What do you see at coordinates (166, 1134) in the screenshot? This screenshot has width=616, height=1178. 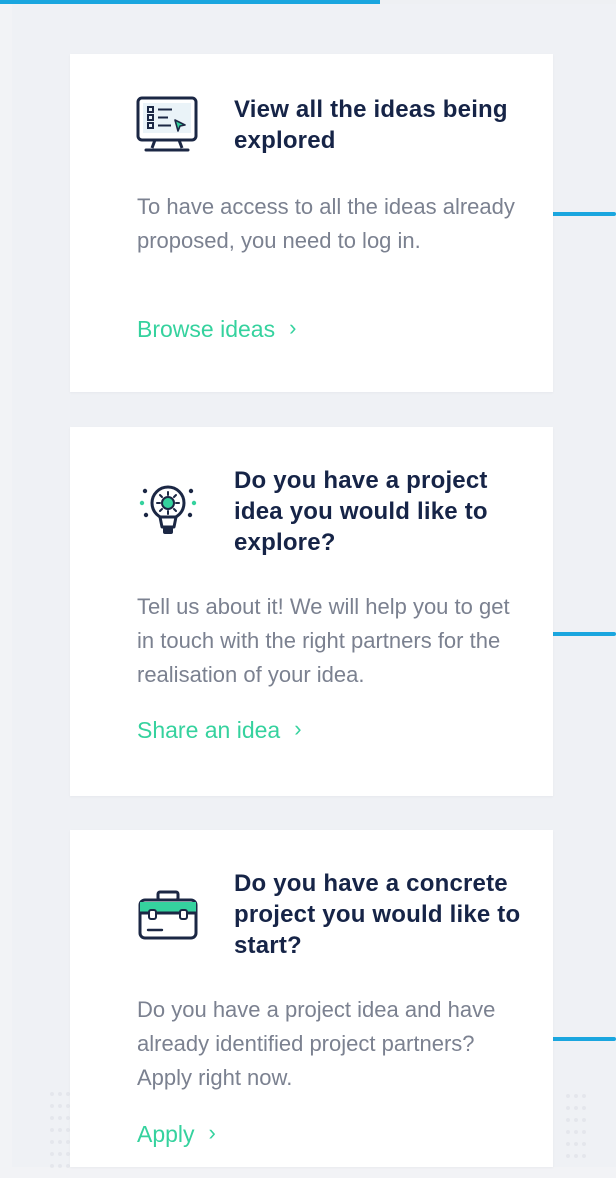 I see `apply-label: Apply` at bounding box center [166, 1134].